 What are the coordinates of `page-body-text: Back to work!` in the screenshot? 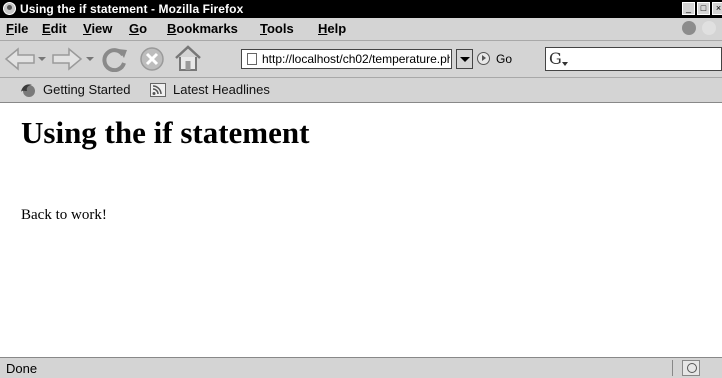 It's located at (64, 215).